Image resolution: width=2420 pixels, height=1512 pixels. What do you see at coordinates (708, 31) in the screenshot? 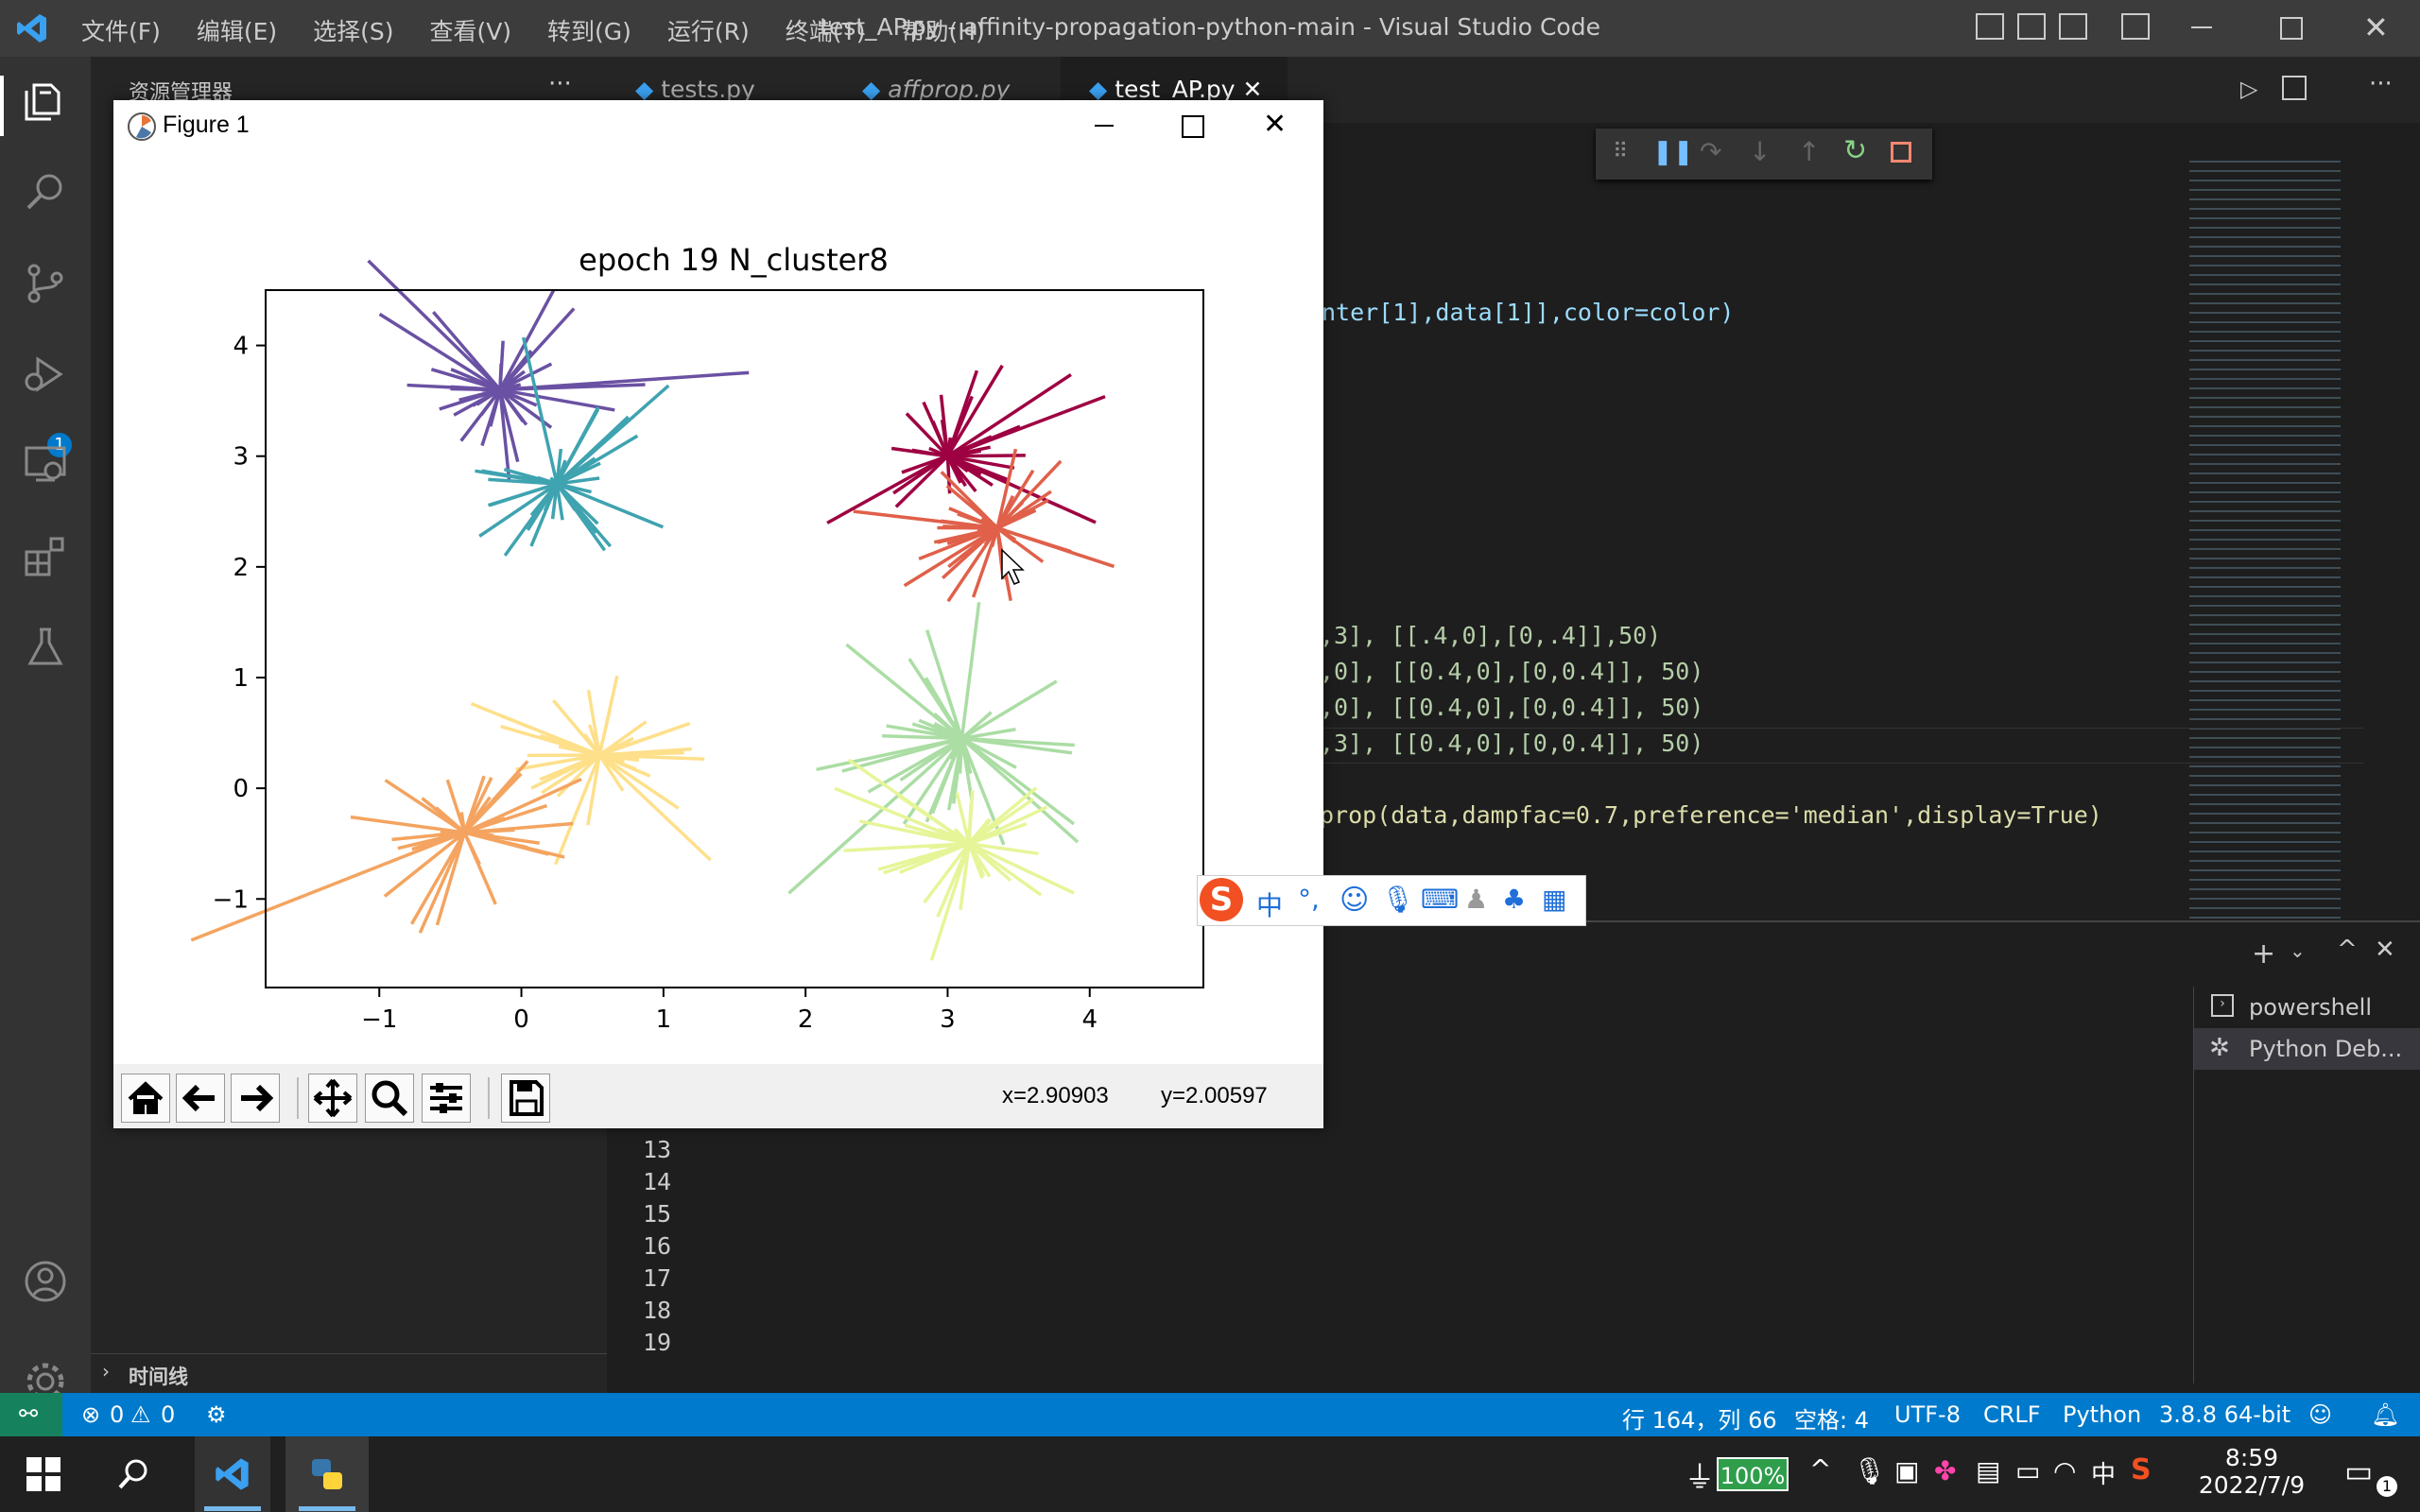
I see `menu-run: 运行(R)` at bounding box center [708, 31].